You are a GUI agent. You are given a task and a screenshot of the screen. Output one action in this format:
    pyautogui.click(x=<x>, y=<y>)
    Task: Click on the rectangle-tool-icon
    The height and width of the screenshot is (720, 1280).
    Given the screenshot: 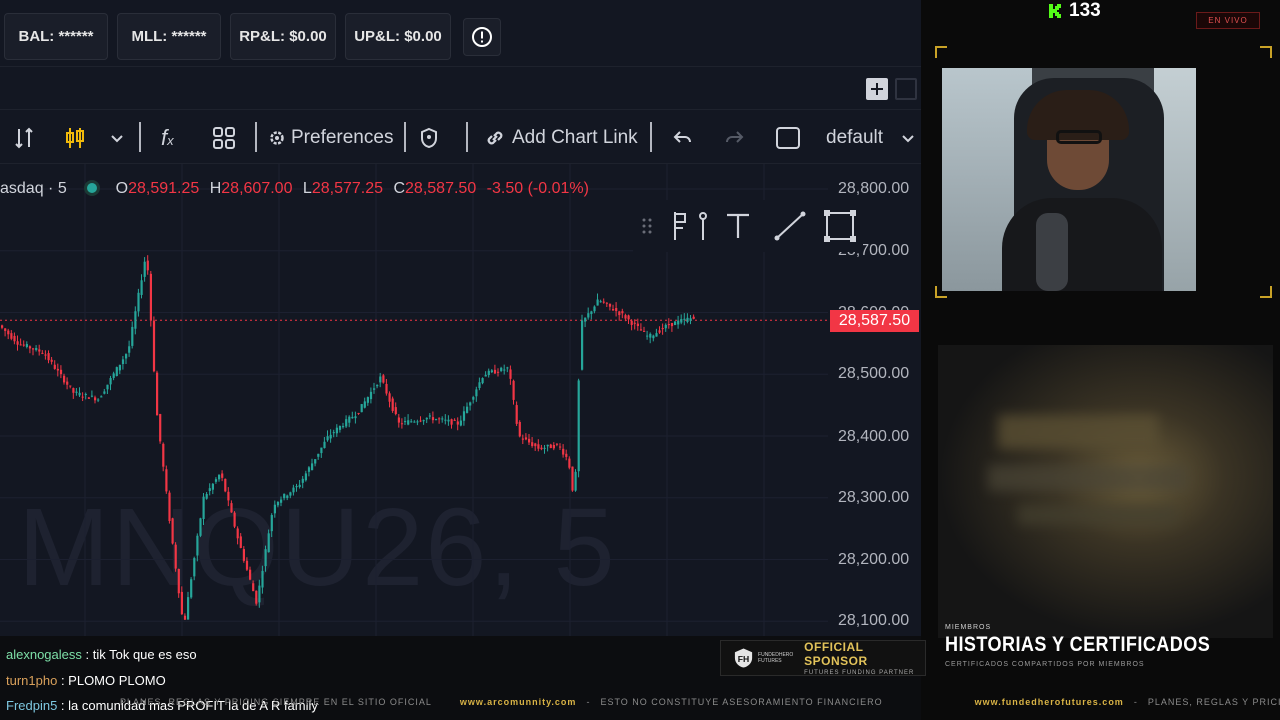 What is the action you would take?
    pyautogui.click(x=840, y=226)
    